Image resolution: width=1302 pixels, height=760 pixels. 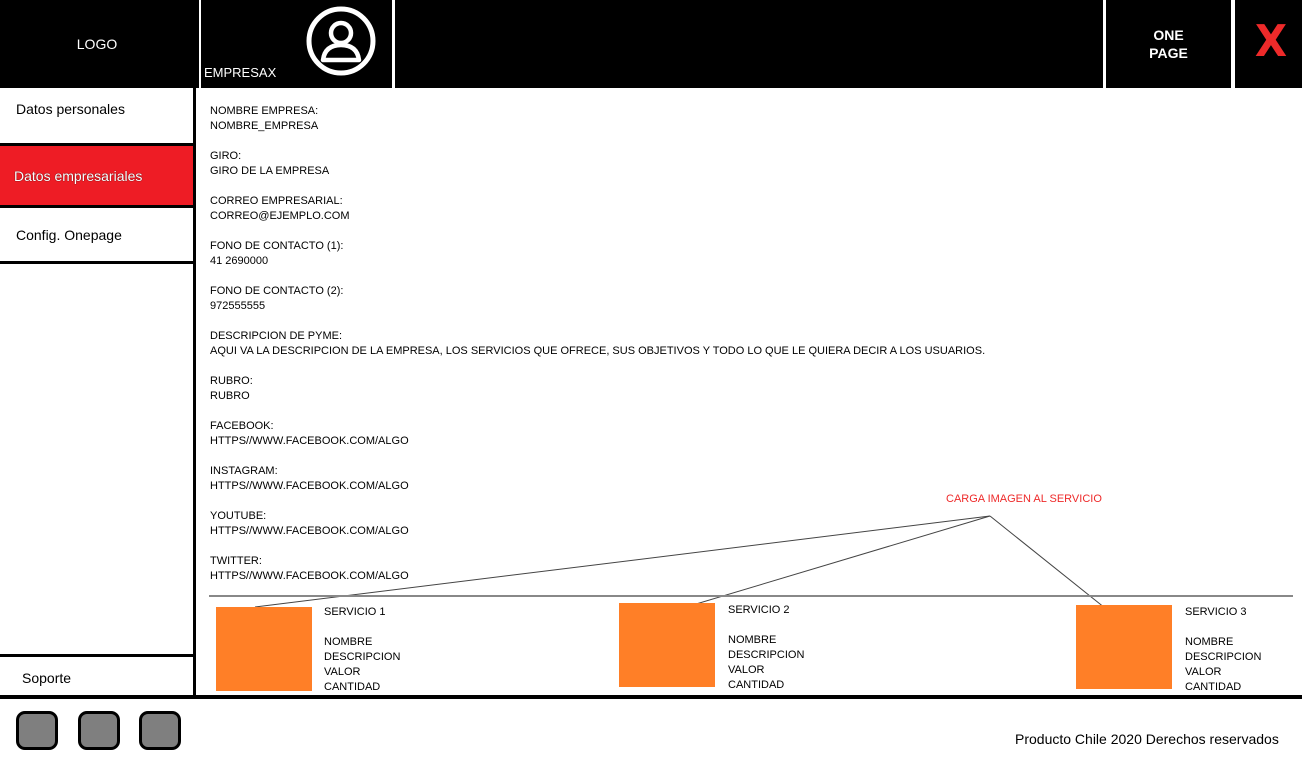 What do you see at coordinates (226, 156) in the screenshot?
I see `field-label: GIRO:` at bounding box center [226, 156].